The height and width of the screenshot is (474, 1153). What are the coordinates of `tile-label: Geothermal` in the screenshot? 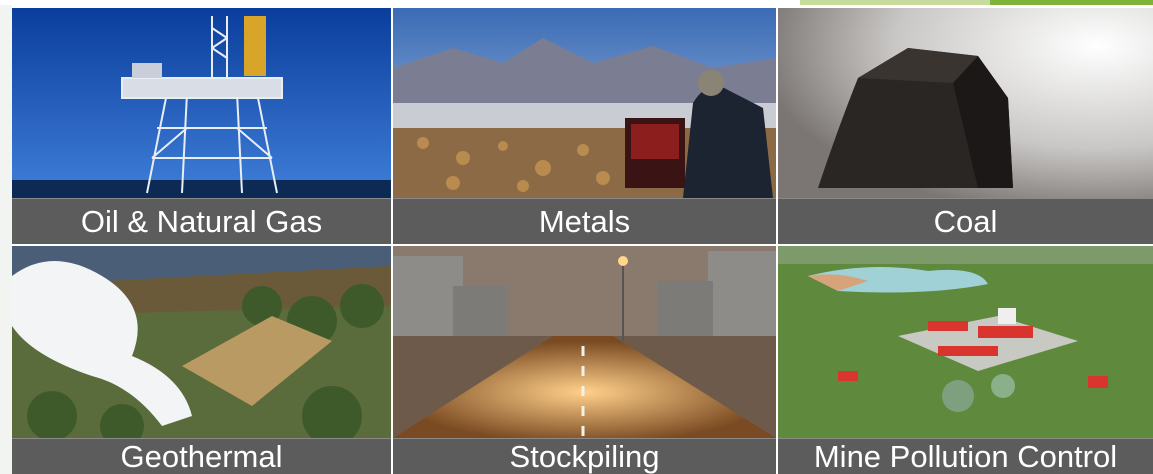 It's located at (201, 456).